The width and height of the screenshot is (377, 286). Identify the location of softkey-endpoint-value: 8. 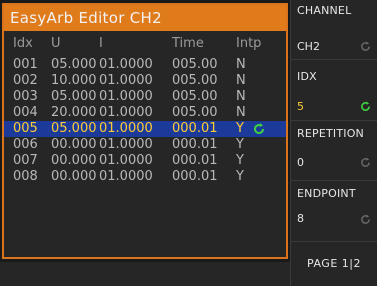
(300, 218).